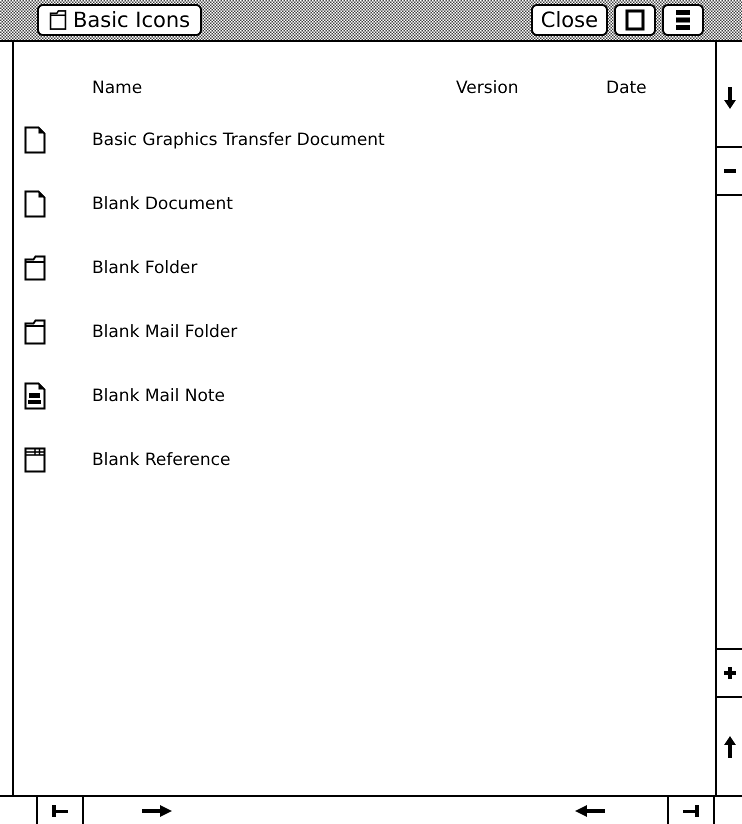 The height and width of the screenshot is (824, 742). I want to click on item-name: Blank Document, so click(162, 204).